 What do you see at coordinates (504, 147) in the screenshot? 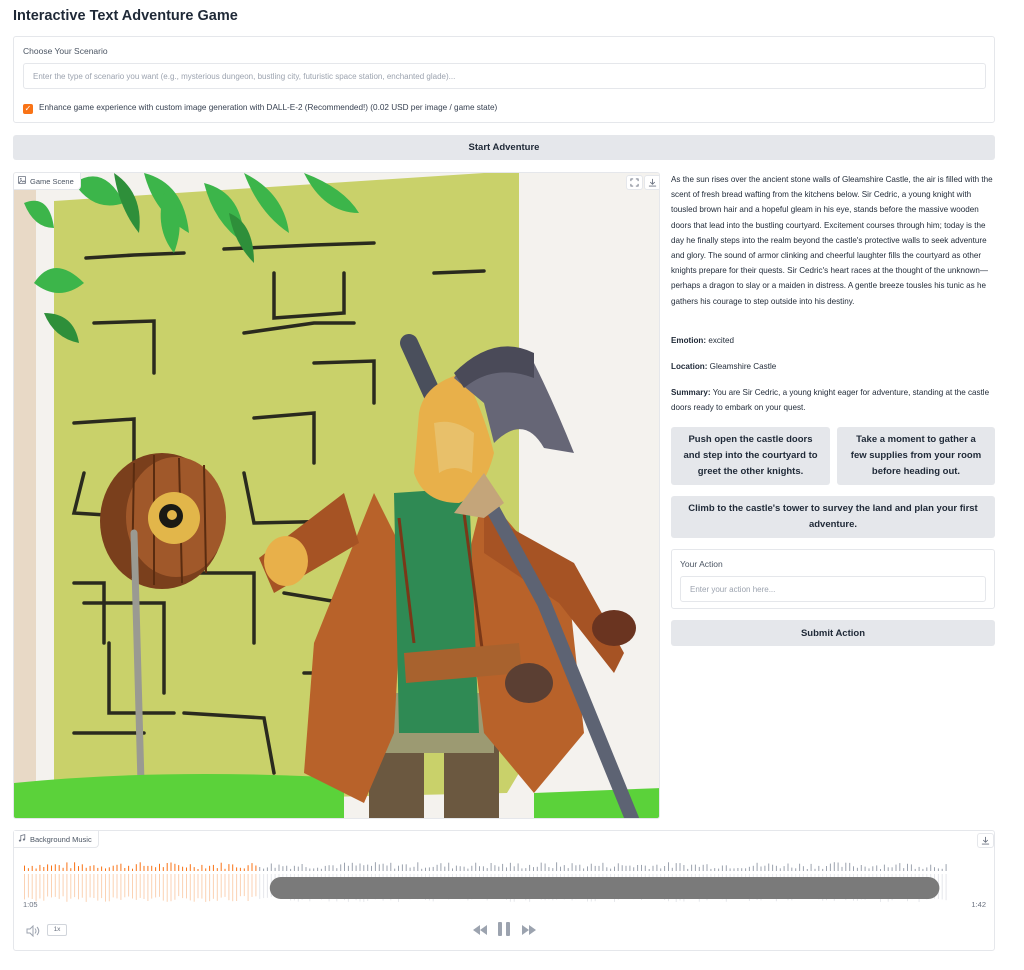
I see `start-adventure-button: Start Adventure` at bounding box center [504, 147].